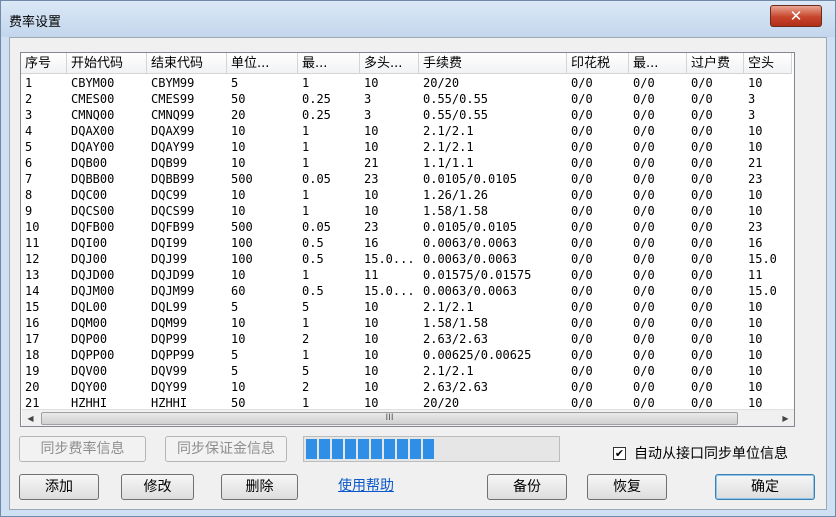 The image size is (836, 517). Describe the element at coordinates (477, 355) in the screenshot. I see `cell-col-fee: 0.00625/0.00625` at that location.